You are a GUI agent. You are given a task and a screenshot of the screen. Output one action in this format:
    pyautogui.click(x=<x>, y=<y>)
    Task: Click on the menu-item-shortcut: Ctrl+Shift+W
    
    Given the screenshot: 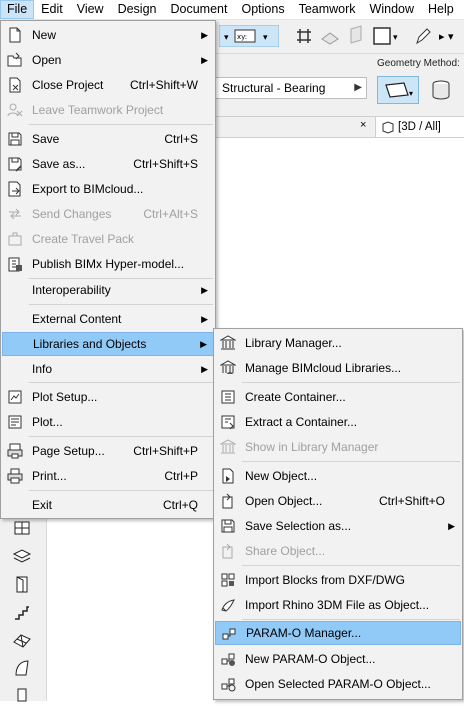 What is the action you would take?
    pyautogui.click(x=163, y=85)
    